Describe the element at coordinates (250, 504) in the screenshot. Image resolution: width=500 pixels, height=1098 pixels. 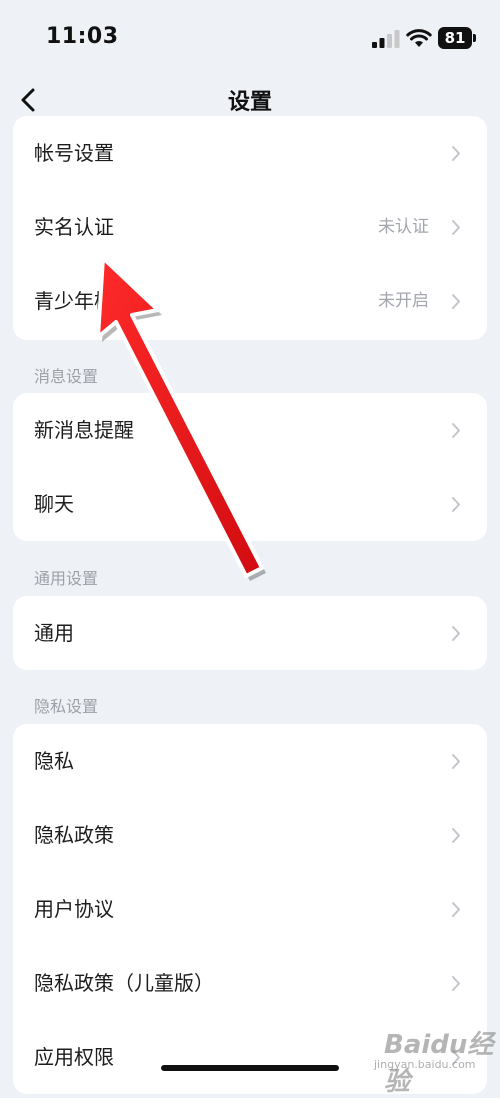
I see `row-chat: 聊天` at that location.